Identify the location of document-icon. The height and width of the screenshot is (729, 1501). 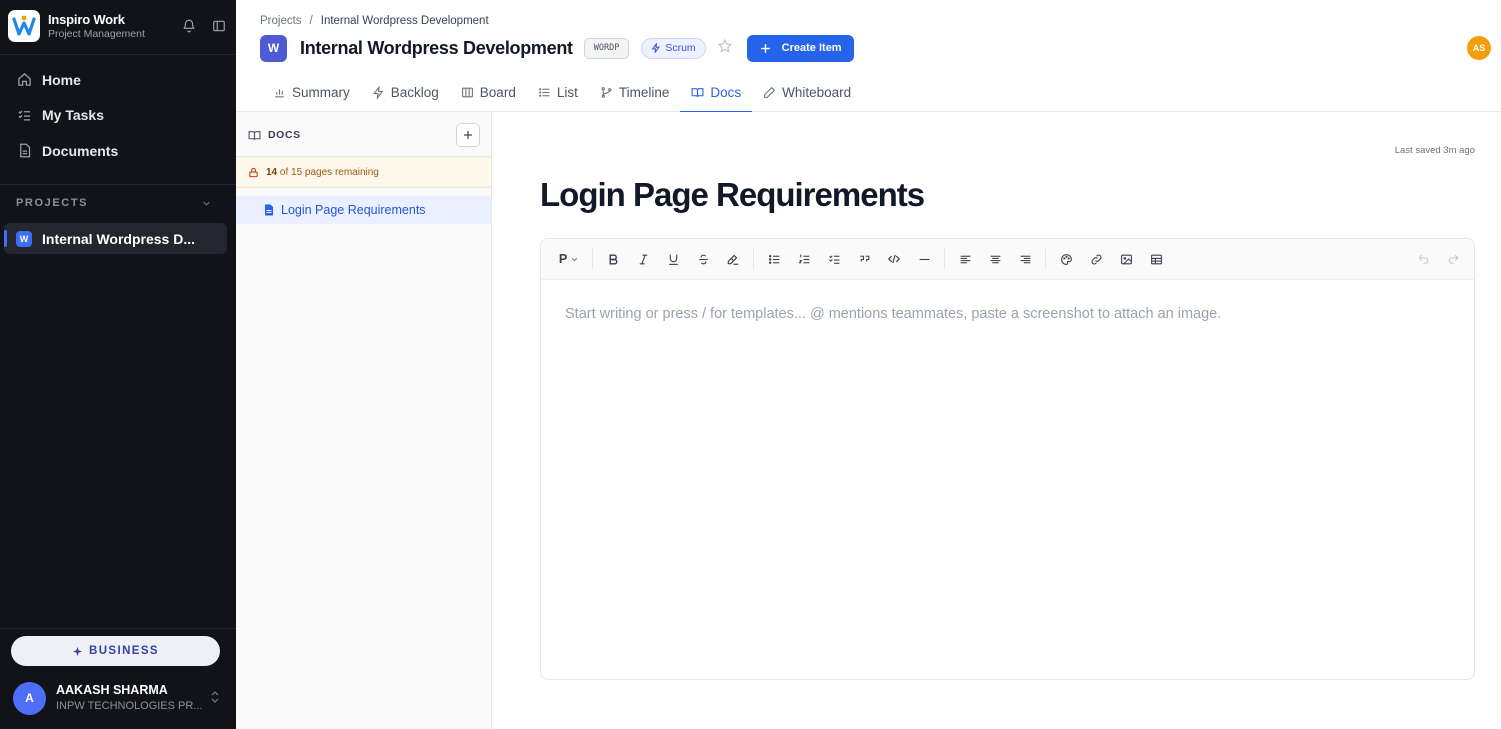
(25, 150).